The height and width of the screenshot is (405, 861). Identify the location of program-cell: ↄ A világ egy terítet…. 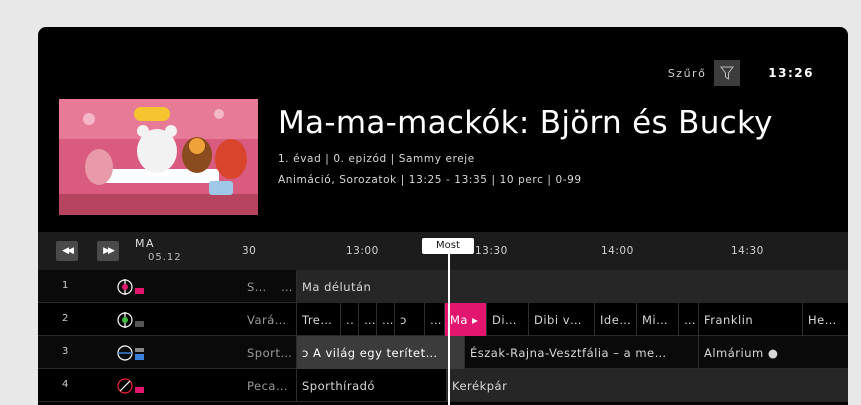
(380, 352).